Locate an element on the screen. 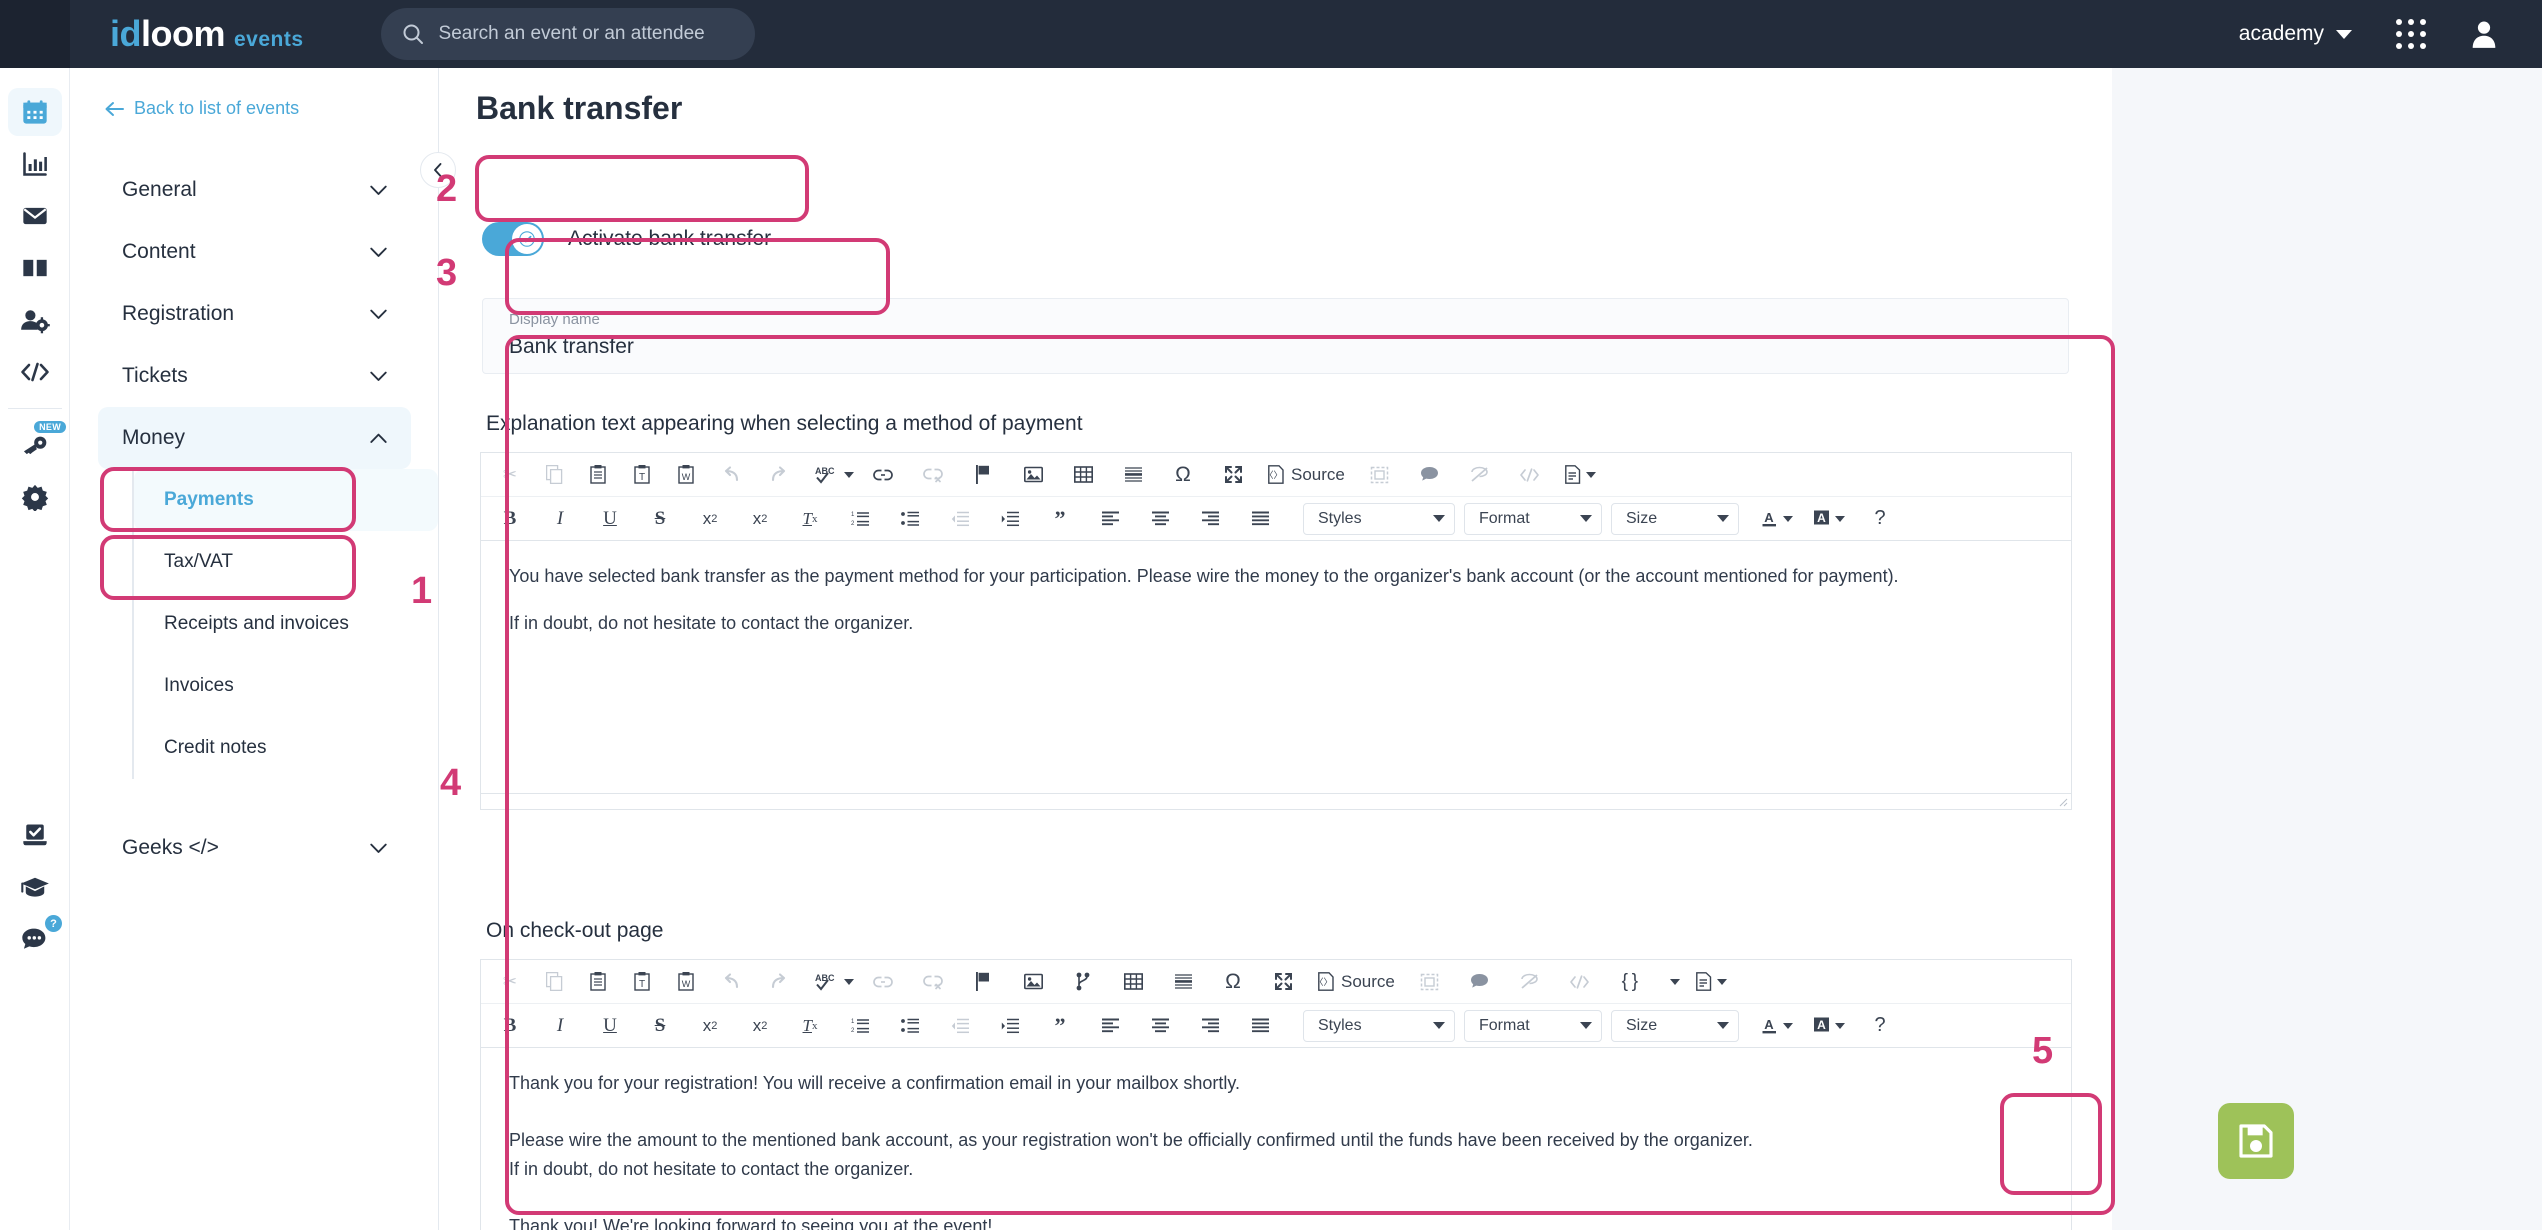 This screenshot has width=2542, height=1230. rail-item-mail is located at coordinates (35, 216).